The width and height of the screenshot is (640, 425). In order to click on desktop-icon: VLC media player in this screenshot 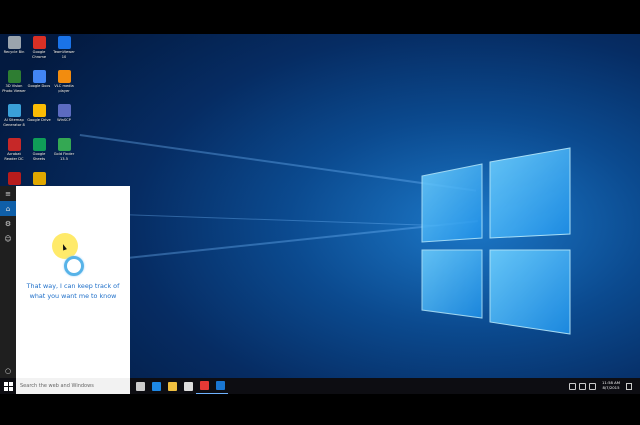, I will do `click(64, 81)`.